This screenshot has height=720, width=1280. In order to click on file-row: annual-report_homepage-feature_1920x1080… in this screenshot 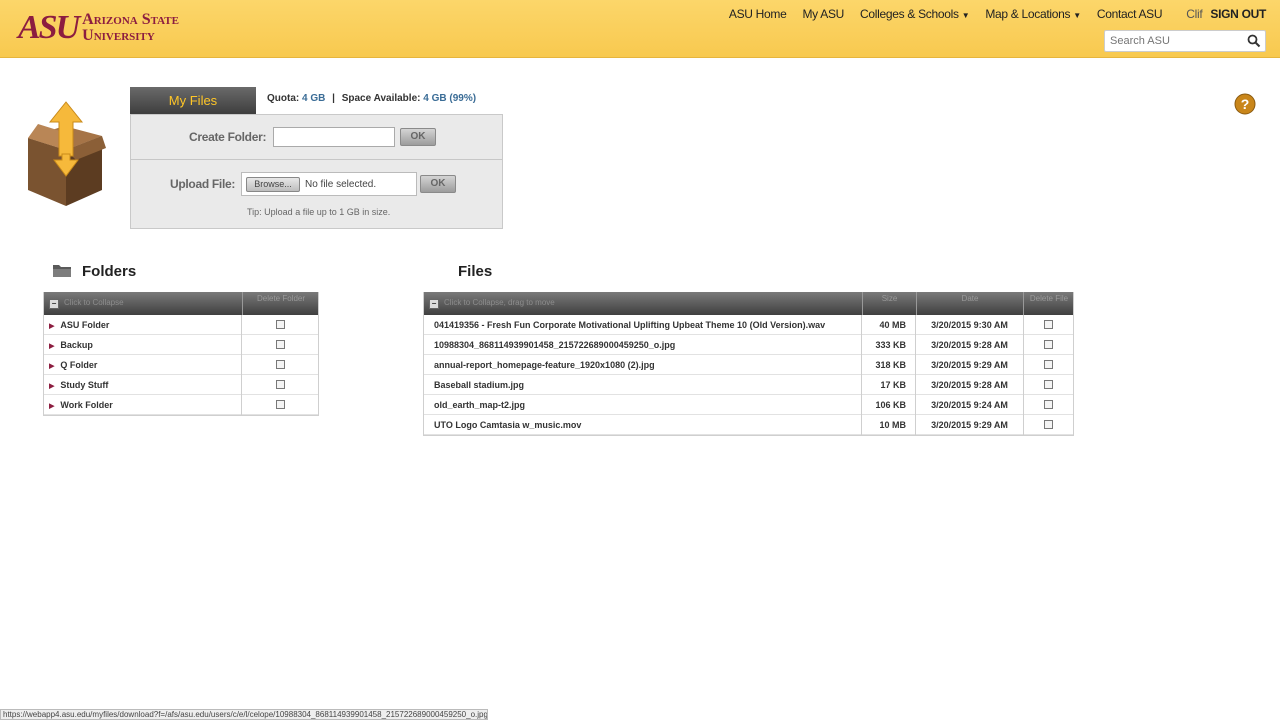, I will do `click(748, 365)`.